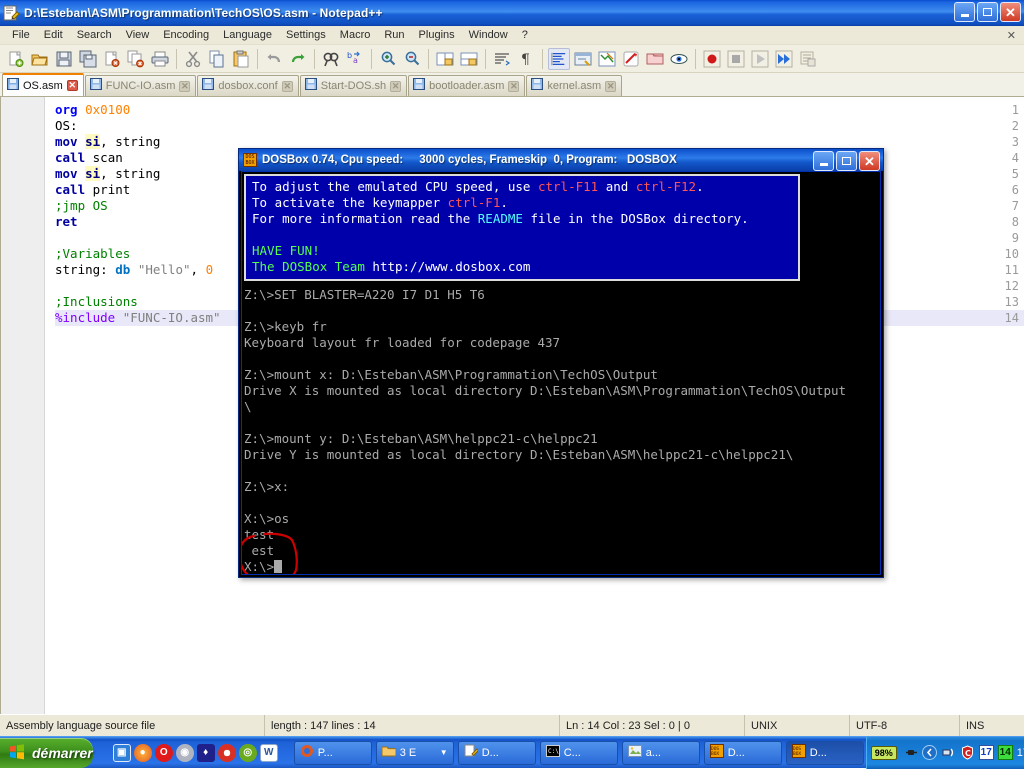 Image resolution: width=1024 pixels, height=769 pixels. I want to click on network-icon, so click(948, 752).